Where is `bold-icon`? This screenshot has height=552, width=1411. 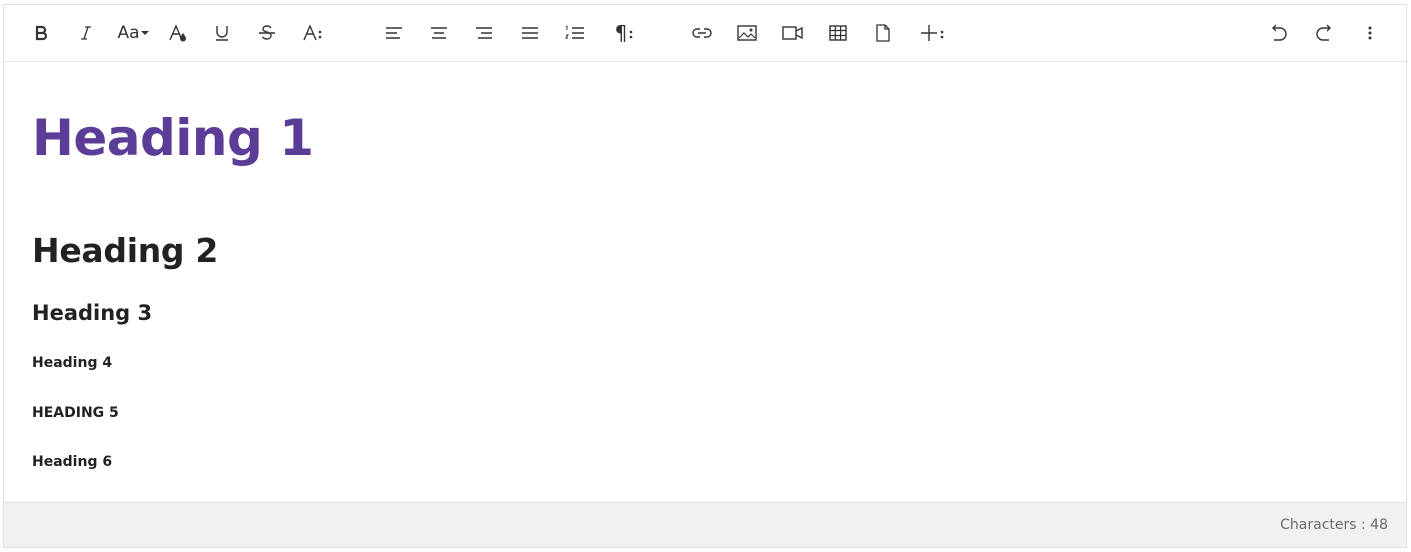
bold-icon is located at coordinates (41, 33).